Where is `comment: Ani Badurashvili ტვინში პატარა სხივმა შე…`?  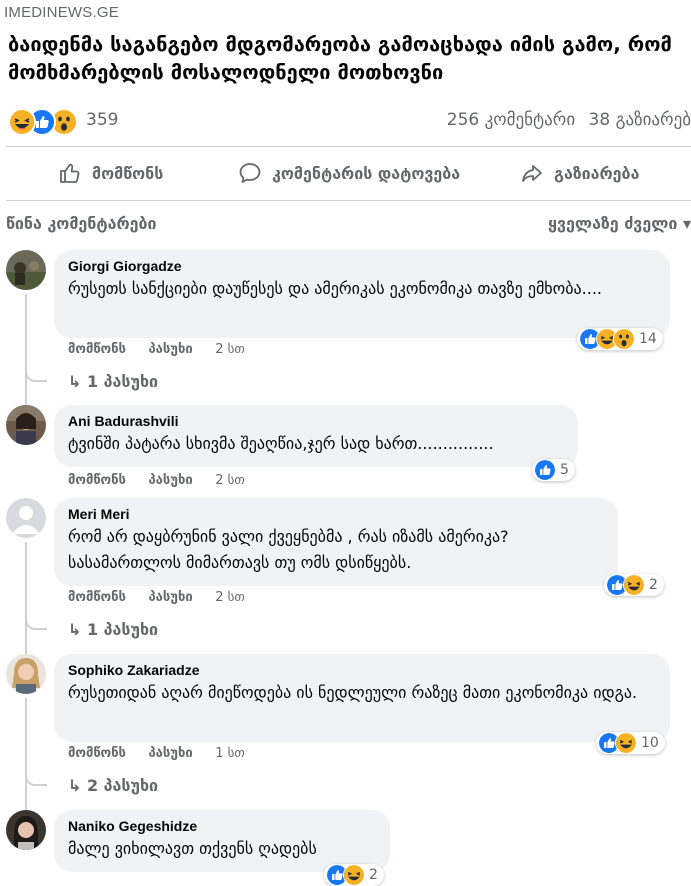 comment: Ani Badurashvili ტვინში პატარა სხივმა შე… is located at coordinates (345, 450).